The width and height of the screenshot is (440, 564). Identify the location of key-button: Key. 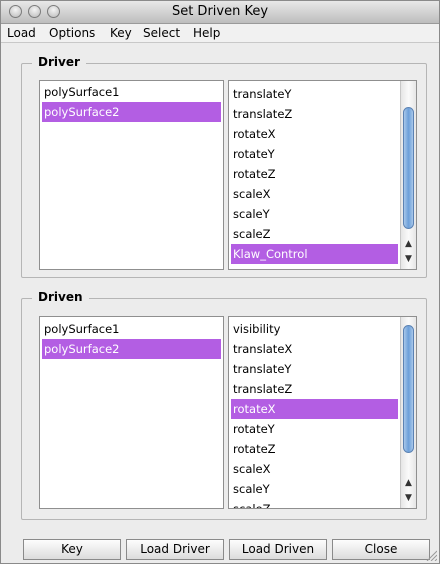
(72, 549).